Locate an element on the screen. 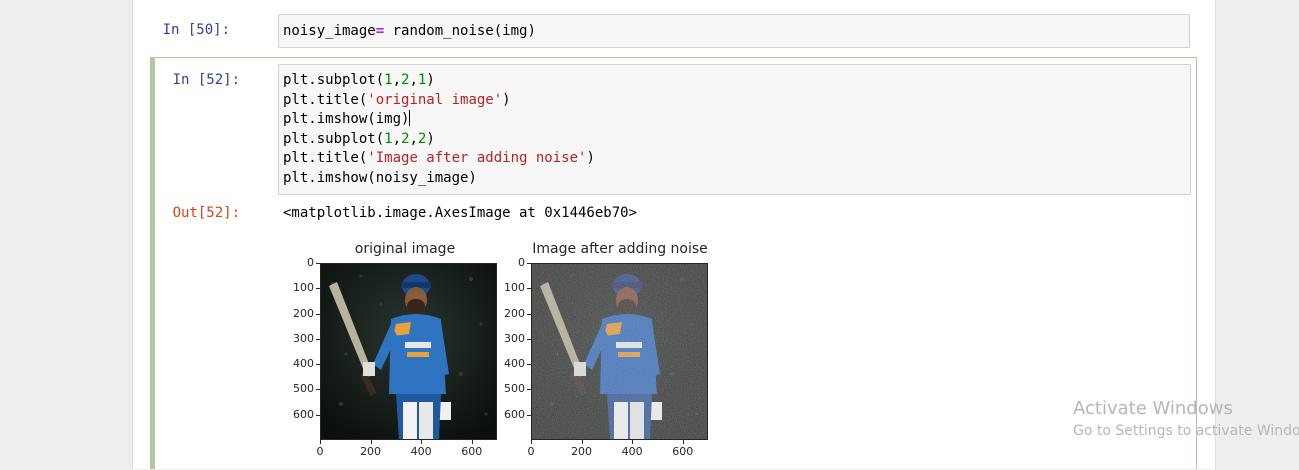 This screenshot has width=1299, height=470. original-image-axes is located at coordinates (408, 351).